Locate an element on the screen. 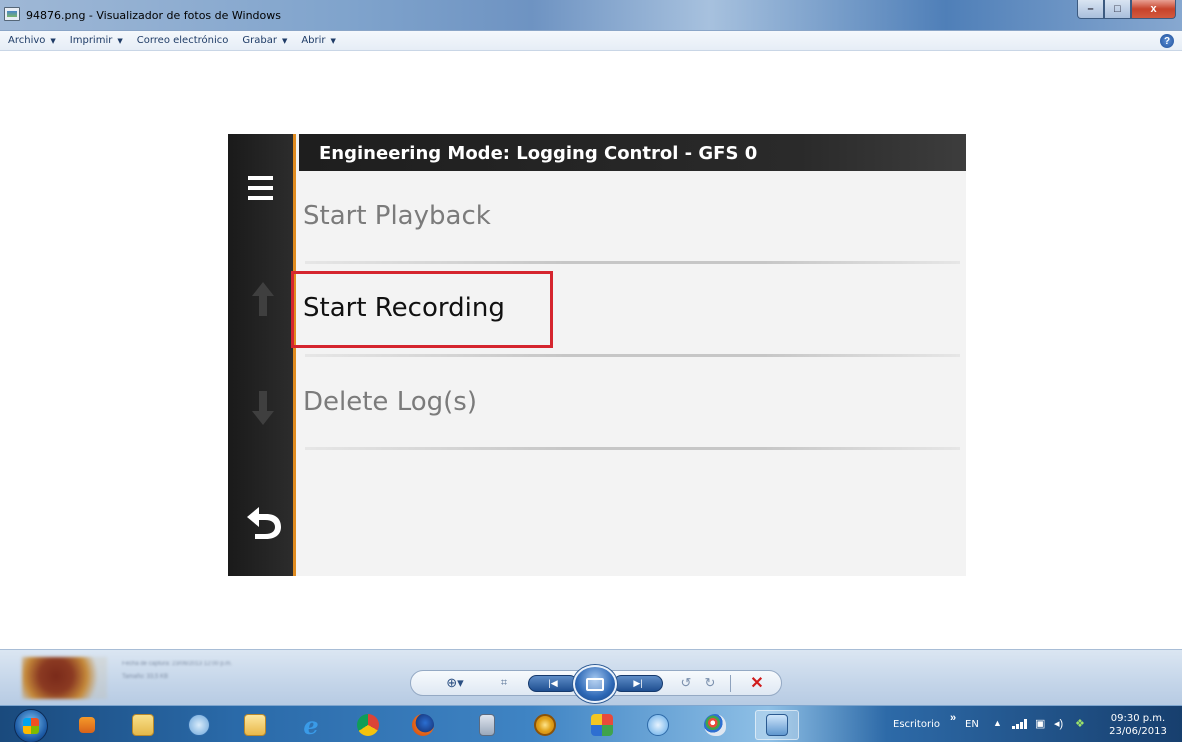  mail-icon is located at coordinates (255, 725).